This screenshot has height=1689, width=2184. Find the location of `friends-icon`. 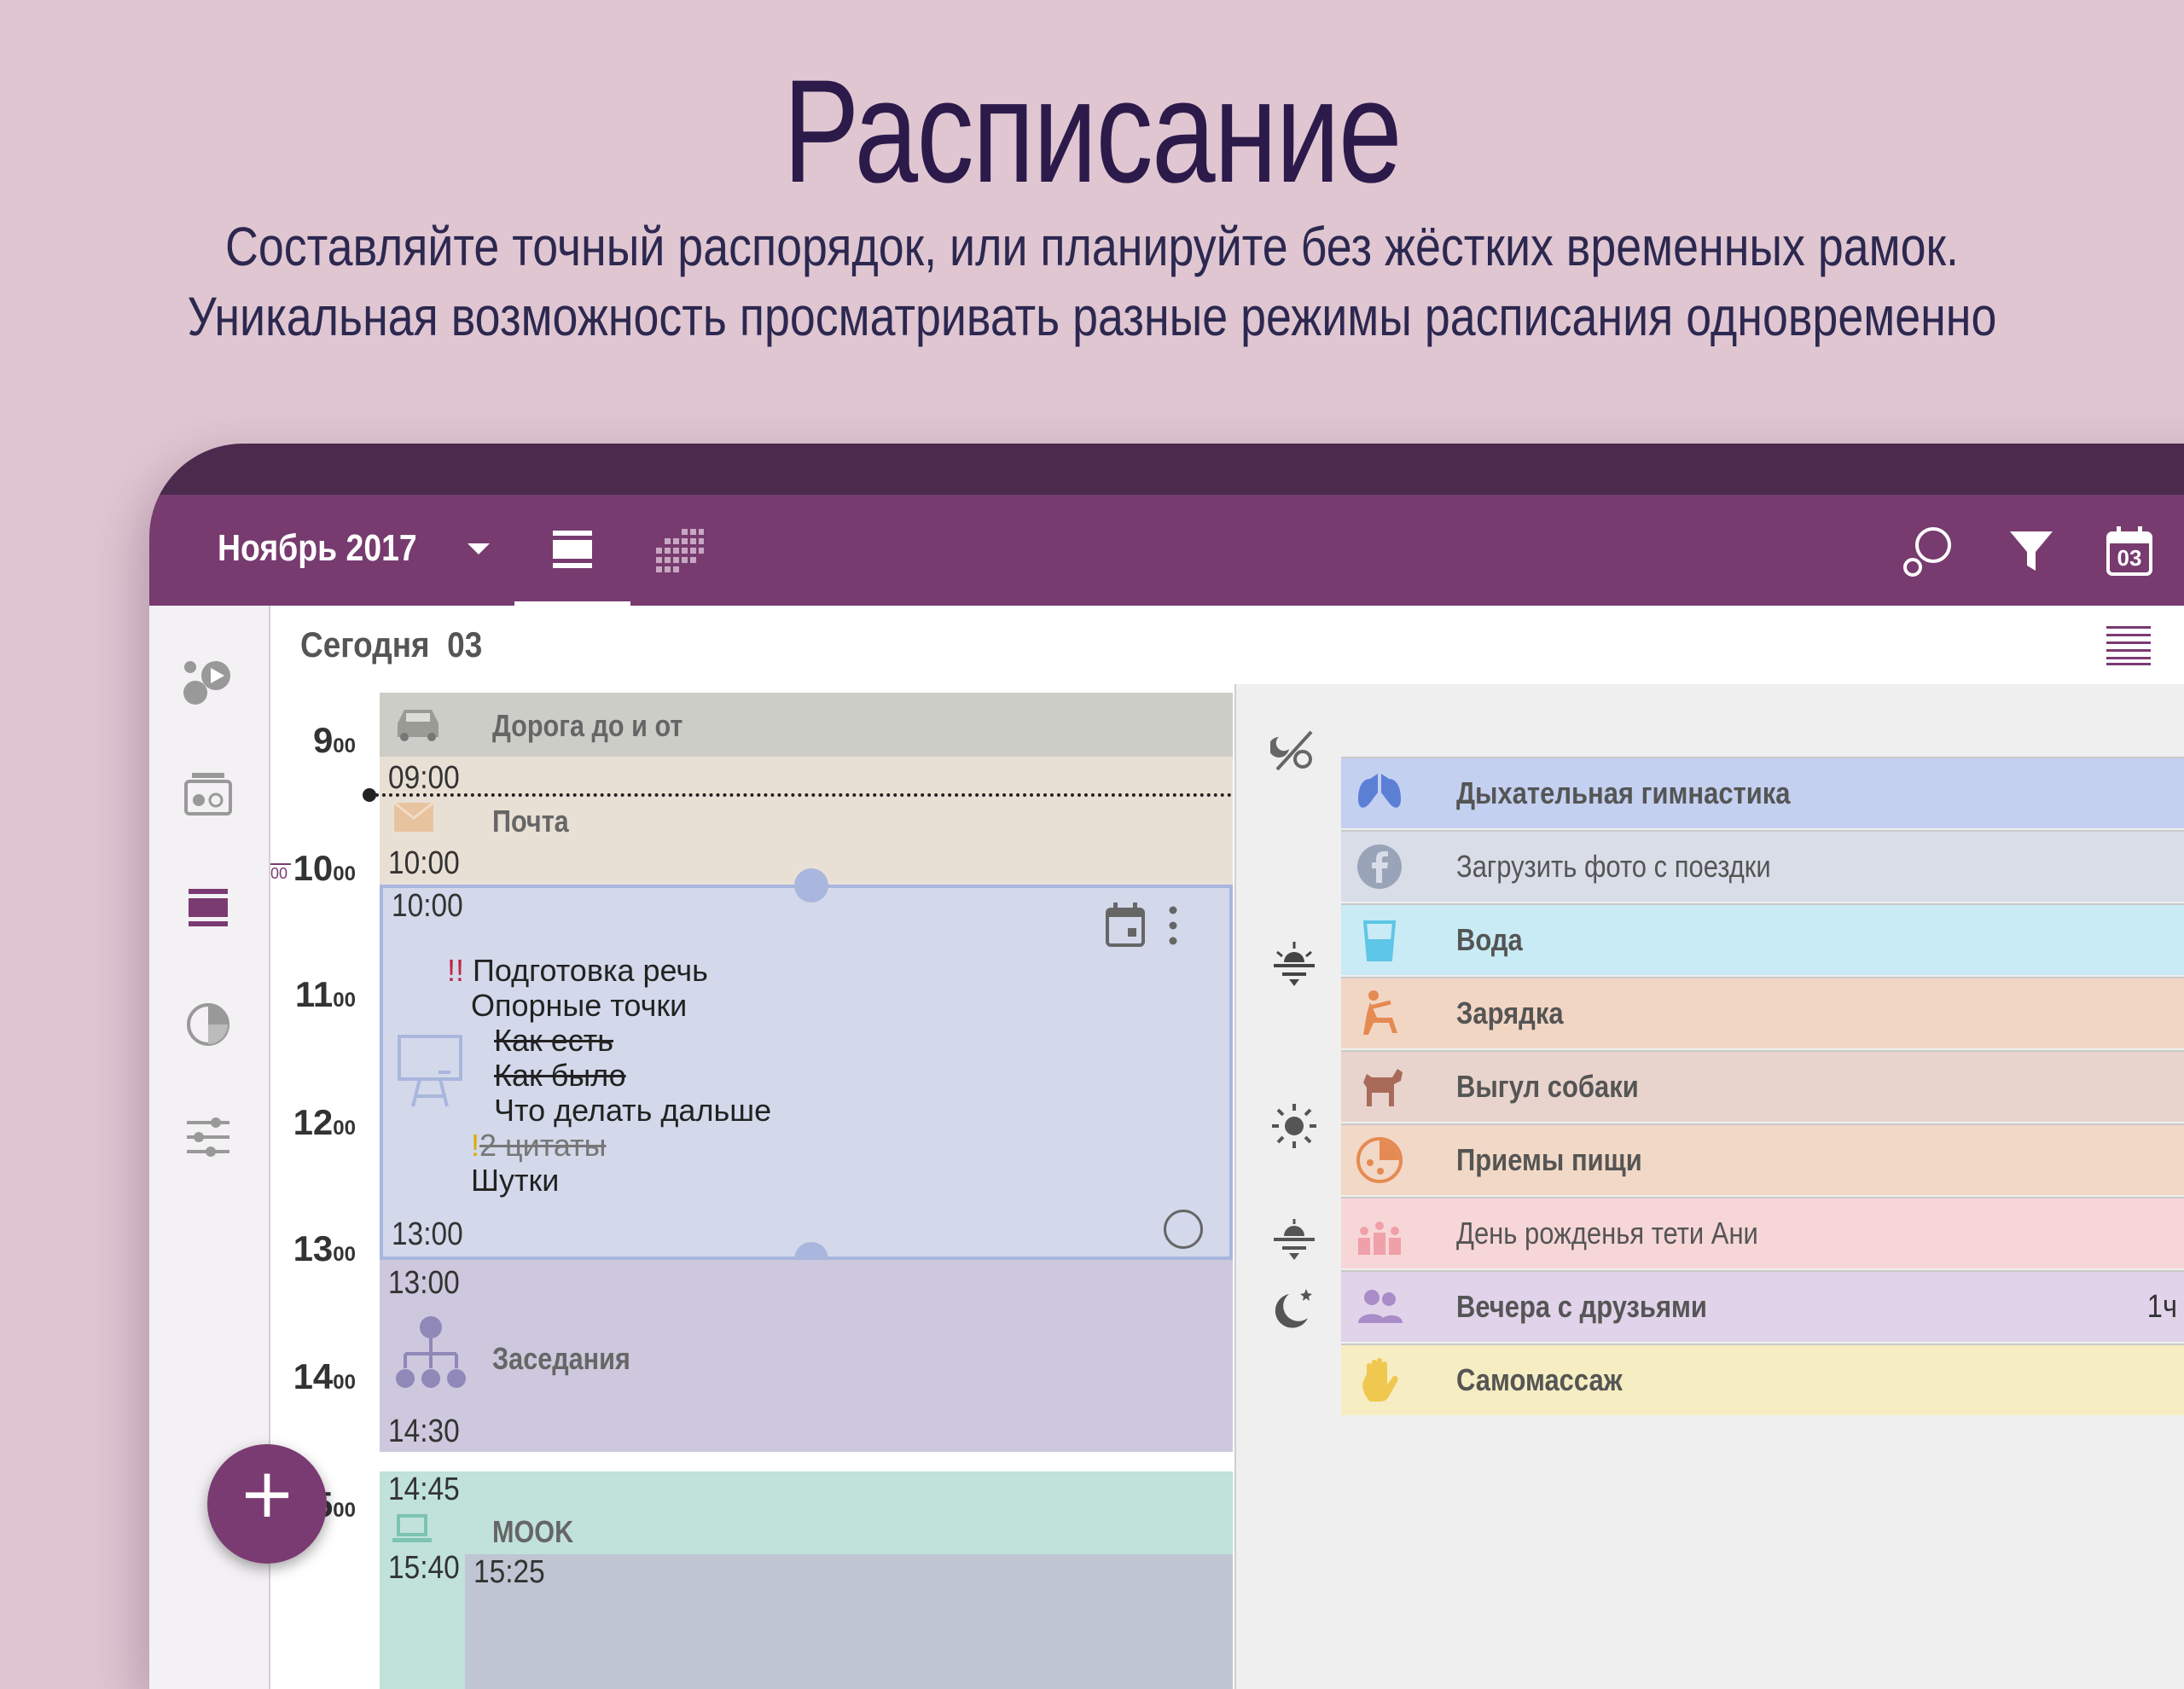

friends-icon is located at coordinates (1379, 1307).